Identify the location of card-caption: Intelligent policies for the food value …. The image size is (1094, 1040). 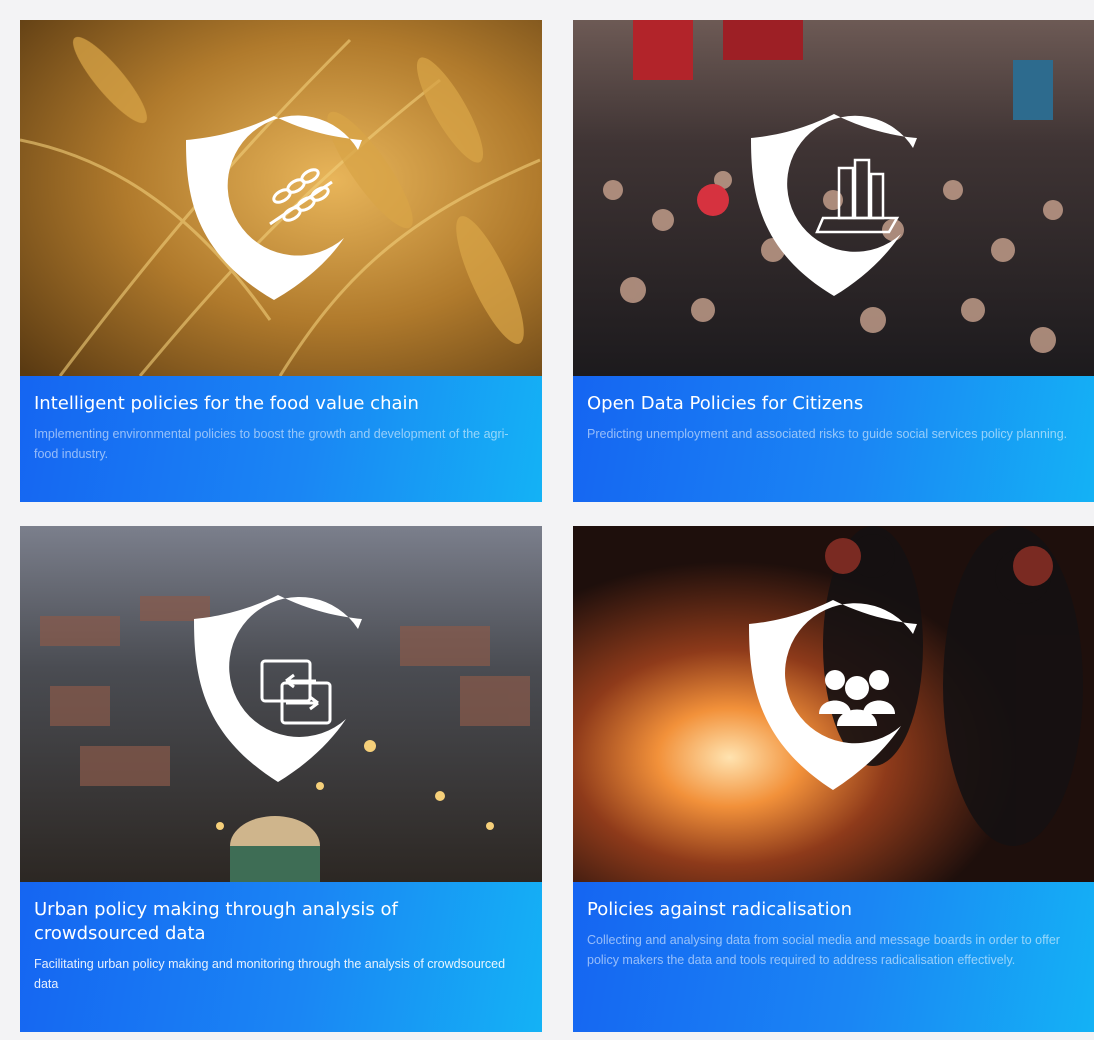
(281, 439).